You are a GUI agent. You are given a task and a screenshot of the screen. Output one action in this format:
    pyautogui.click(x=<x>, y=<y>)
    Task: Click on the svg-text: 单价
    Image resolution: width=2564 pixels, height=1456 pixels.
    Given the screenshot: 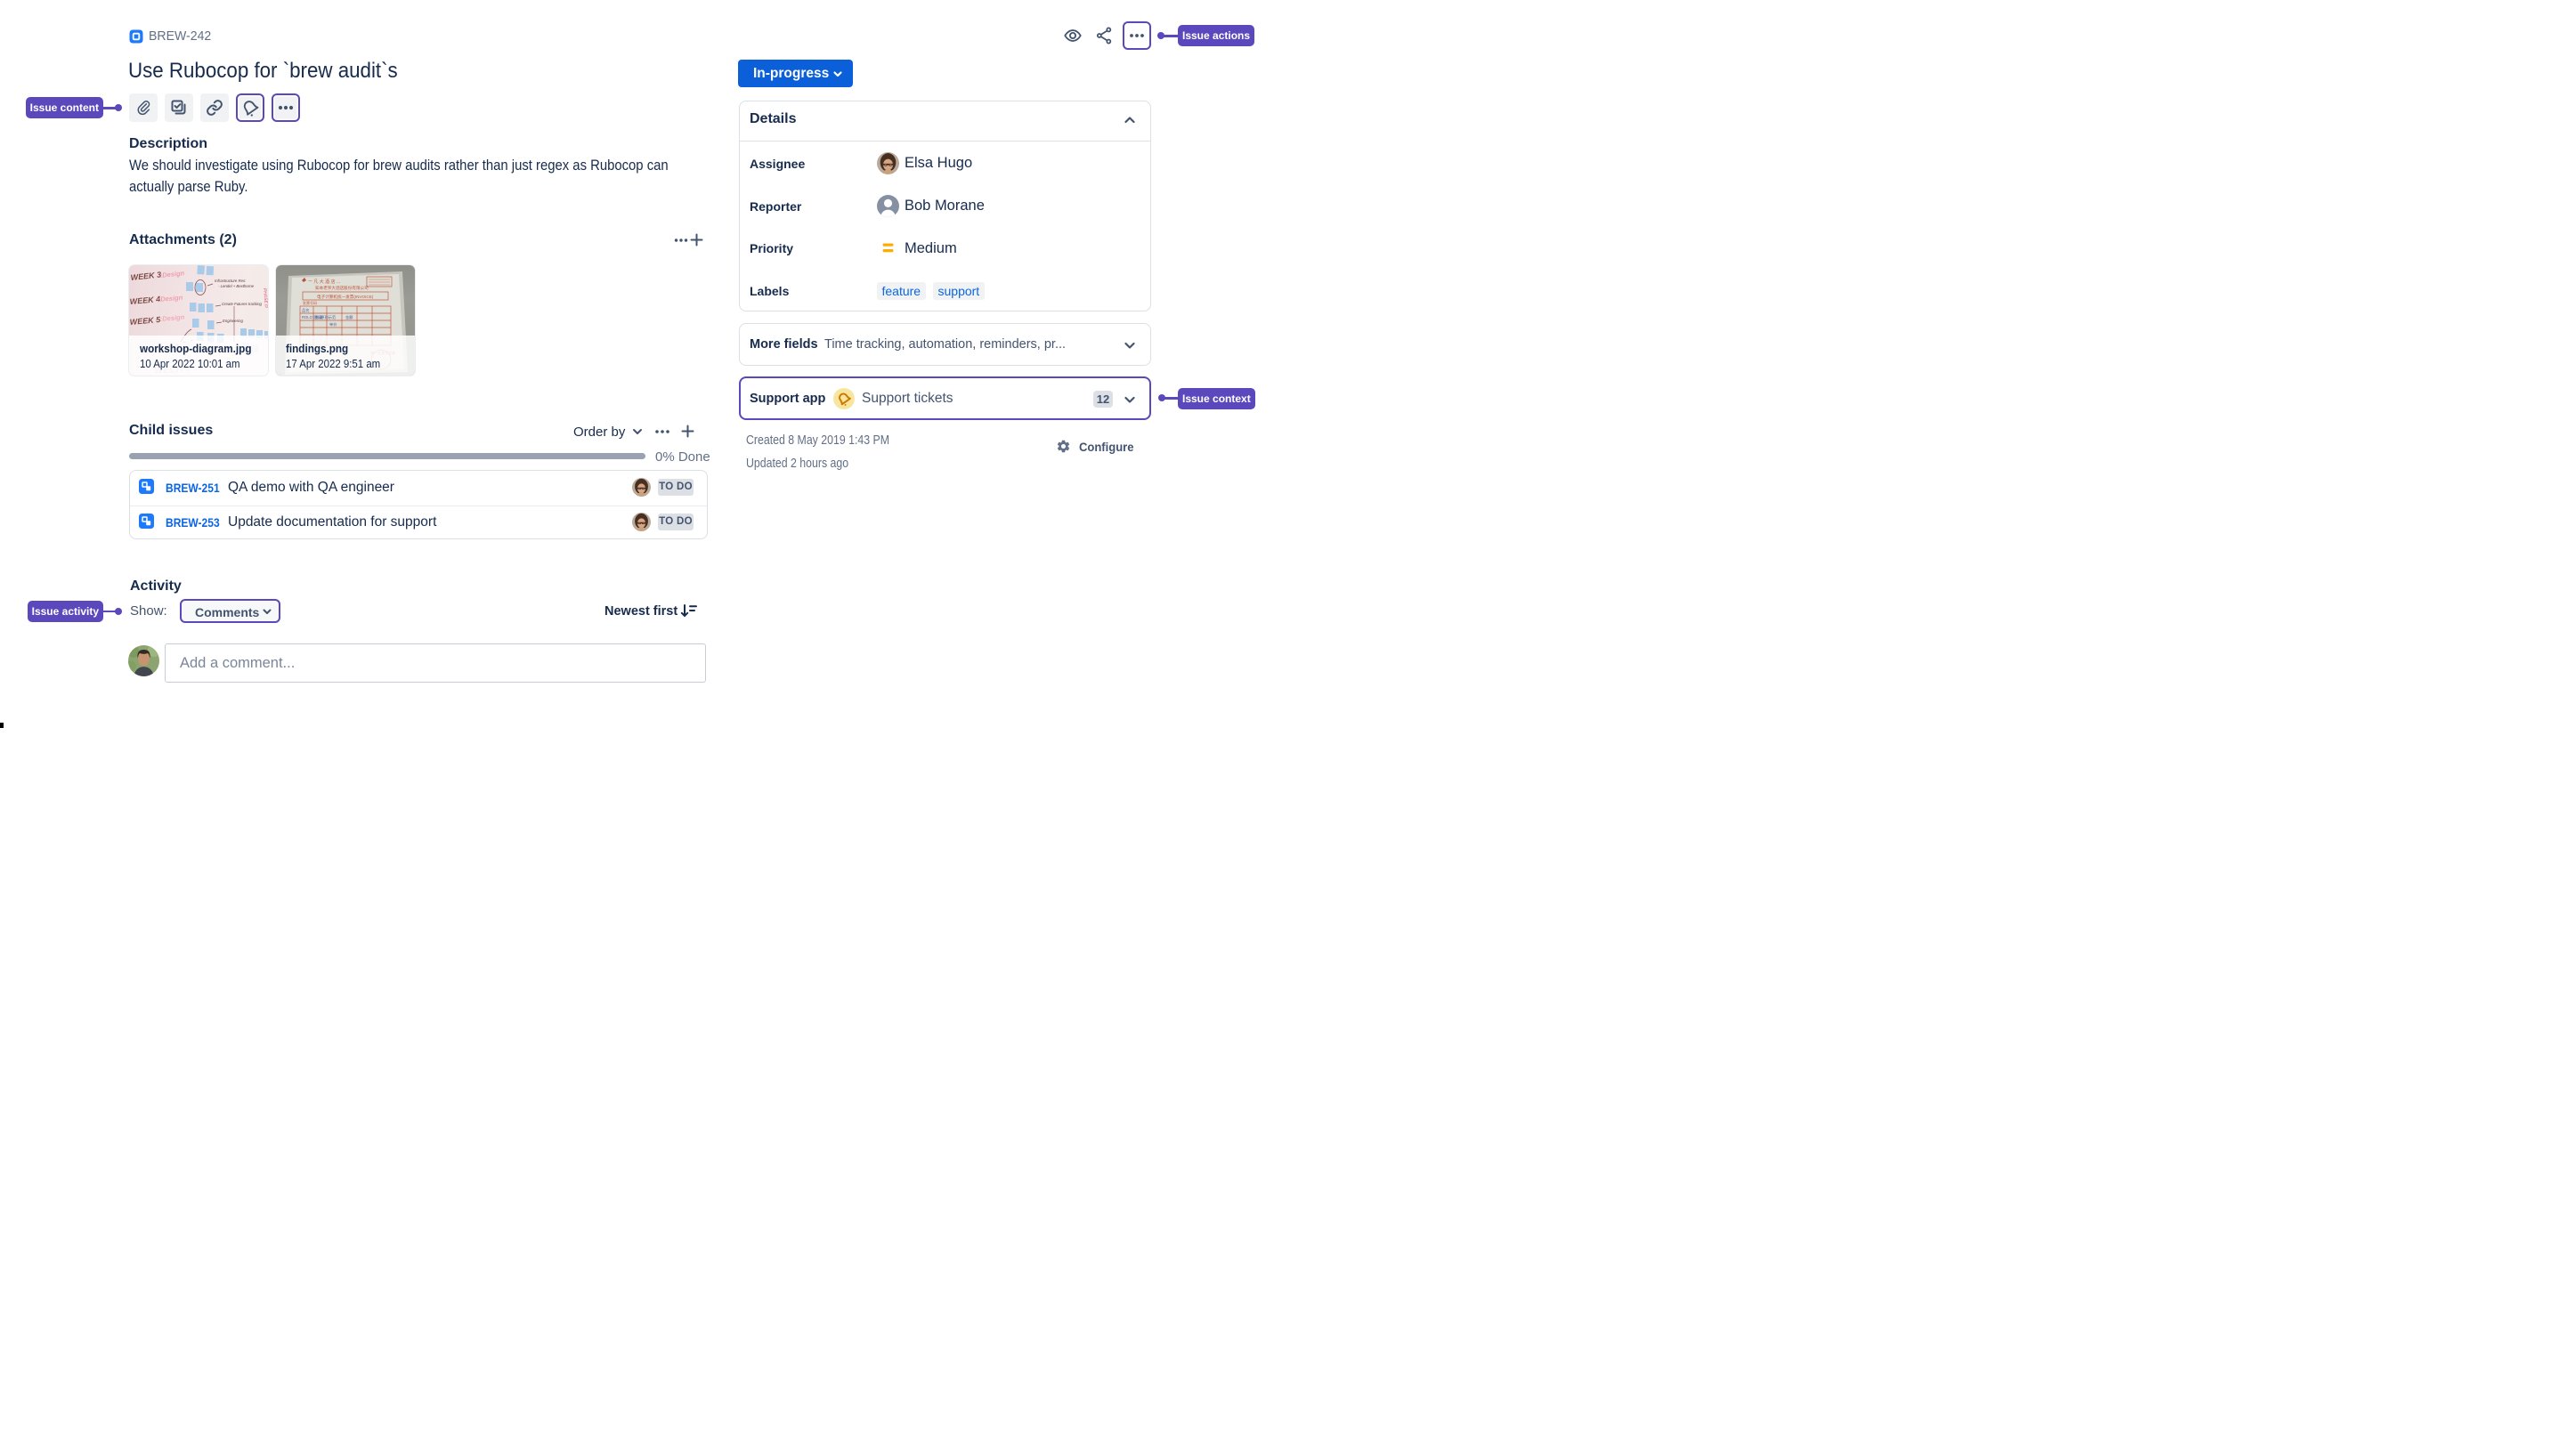 What is the action you would take?
    pyautogui.click(x=333, y=324)
    